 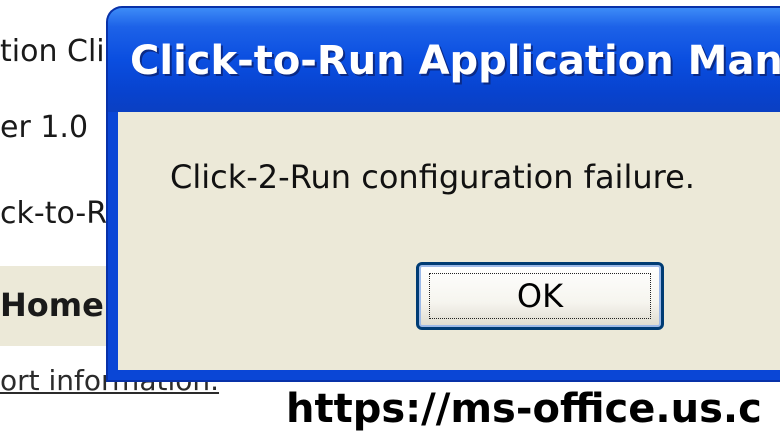 What do you see at coordinates (455, 61) in the screenshot?
I see `dialog-title: Click-to-Run Application Mana` at bounding box center [455, 61].